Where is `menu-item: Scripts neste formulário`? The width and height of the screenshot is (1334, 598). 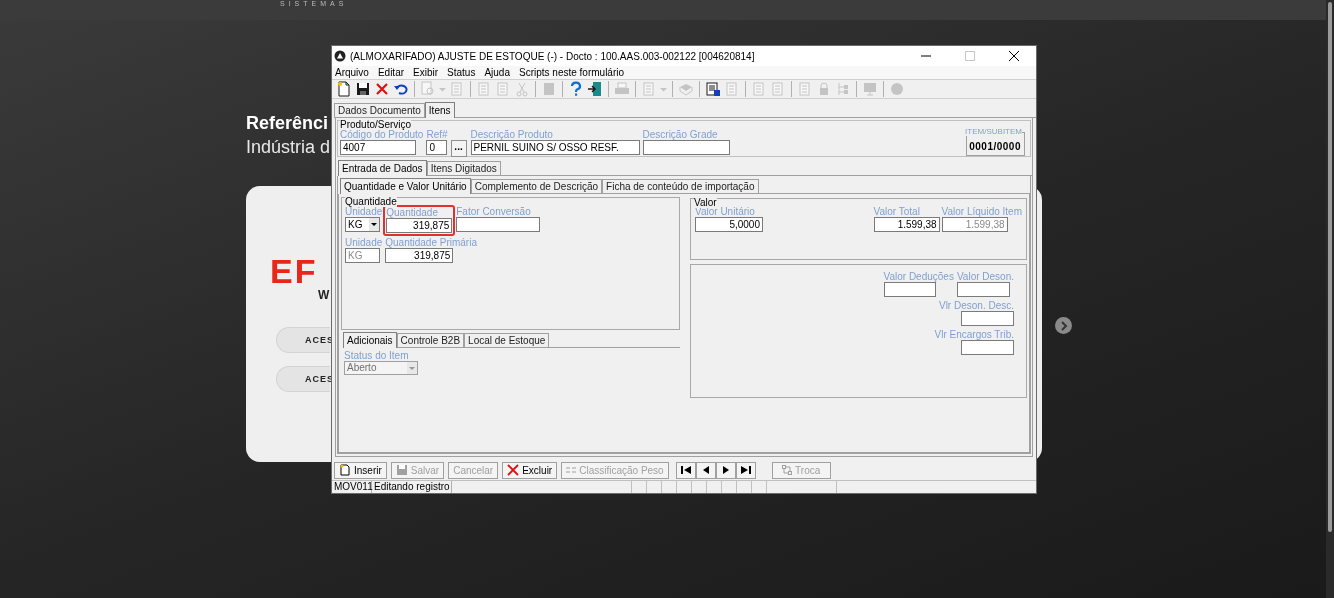 menu-item: Scripts neste formulário is located at coordinates (572, 72).